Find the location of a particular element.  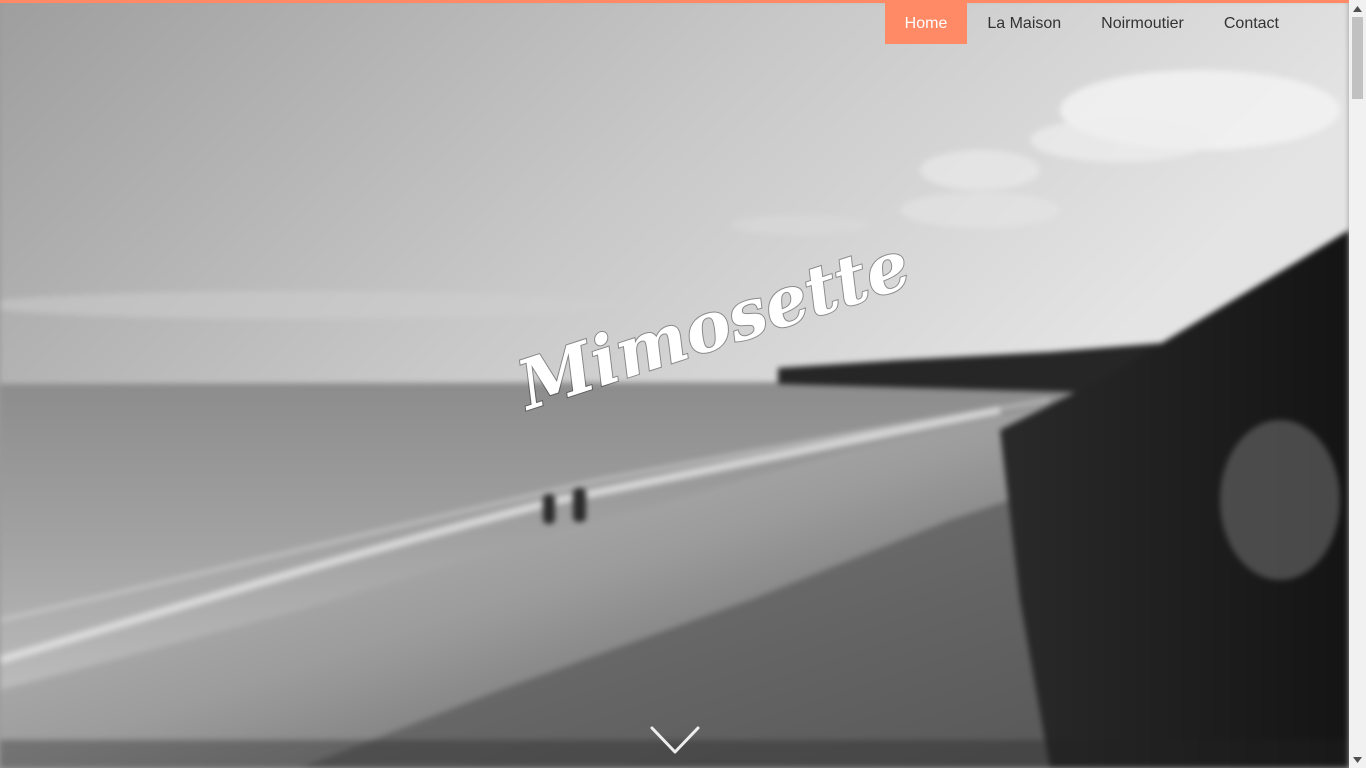

site-title: Mimosette is located at coordinates (713, 326).